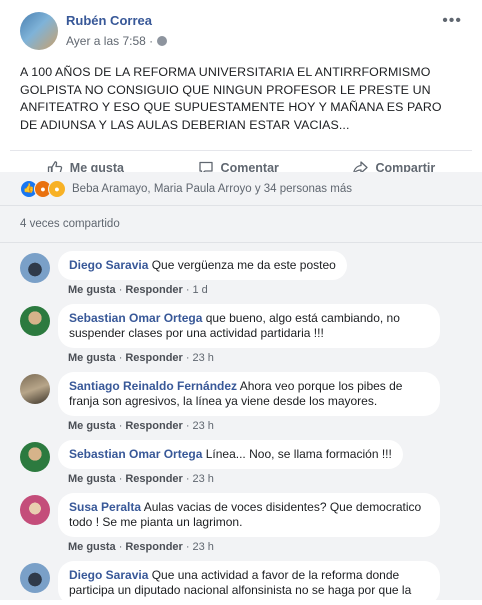  I want to click on comment-meta: Me gusta · Responder · 1 d, so click(138, 290).